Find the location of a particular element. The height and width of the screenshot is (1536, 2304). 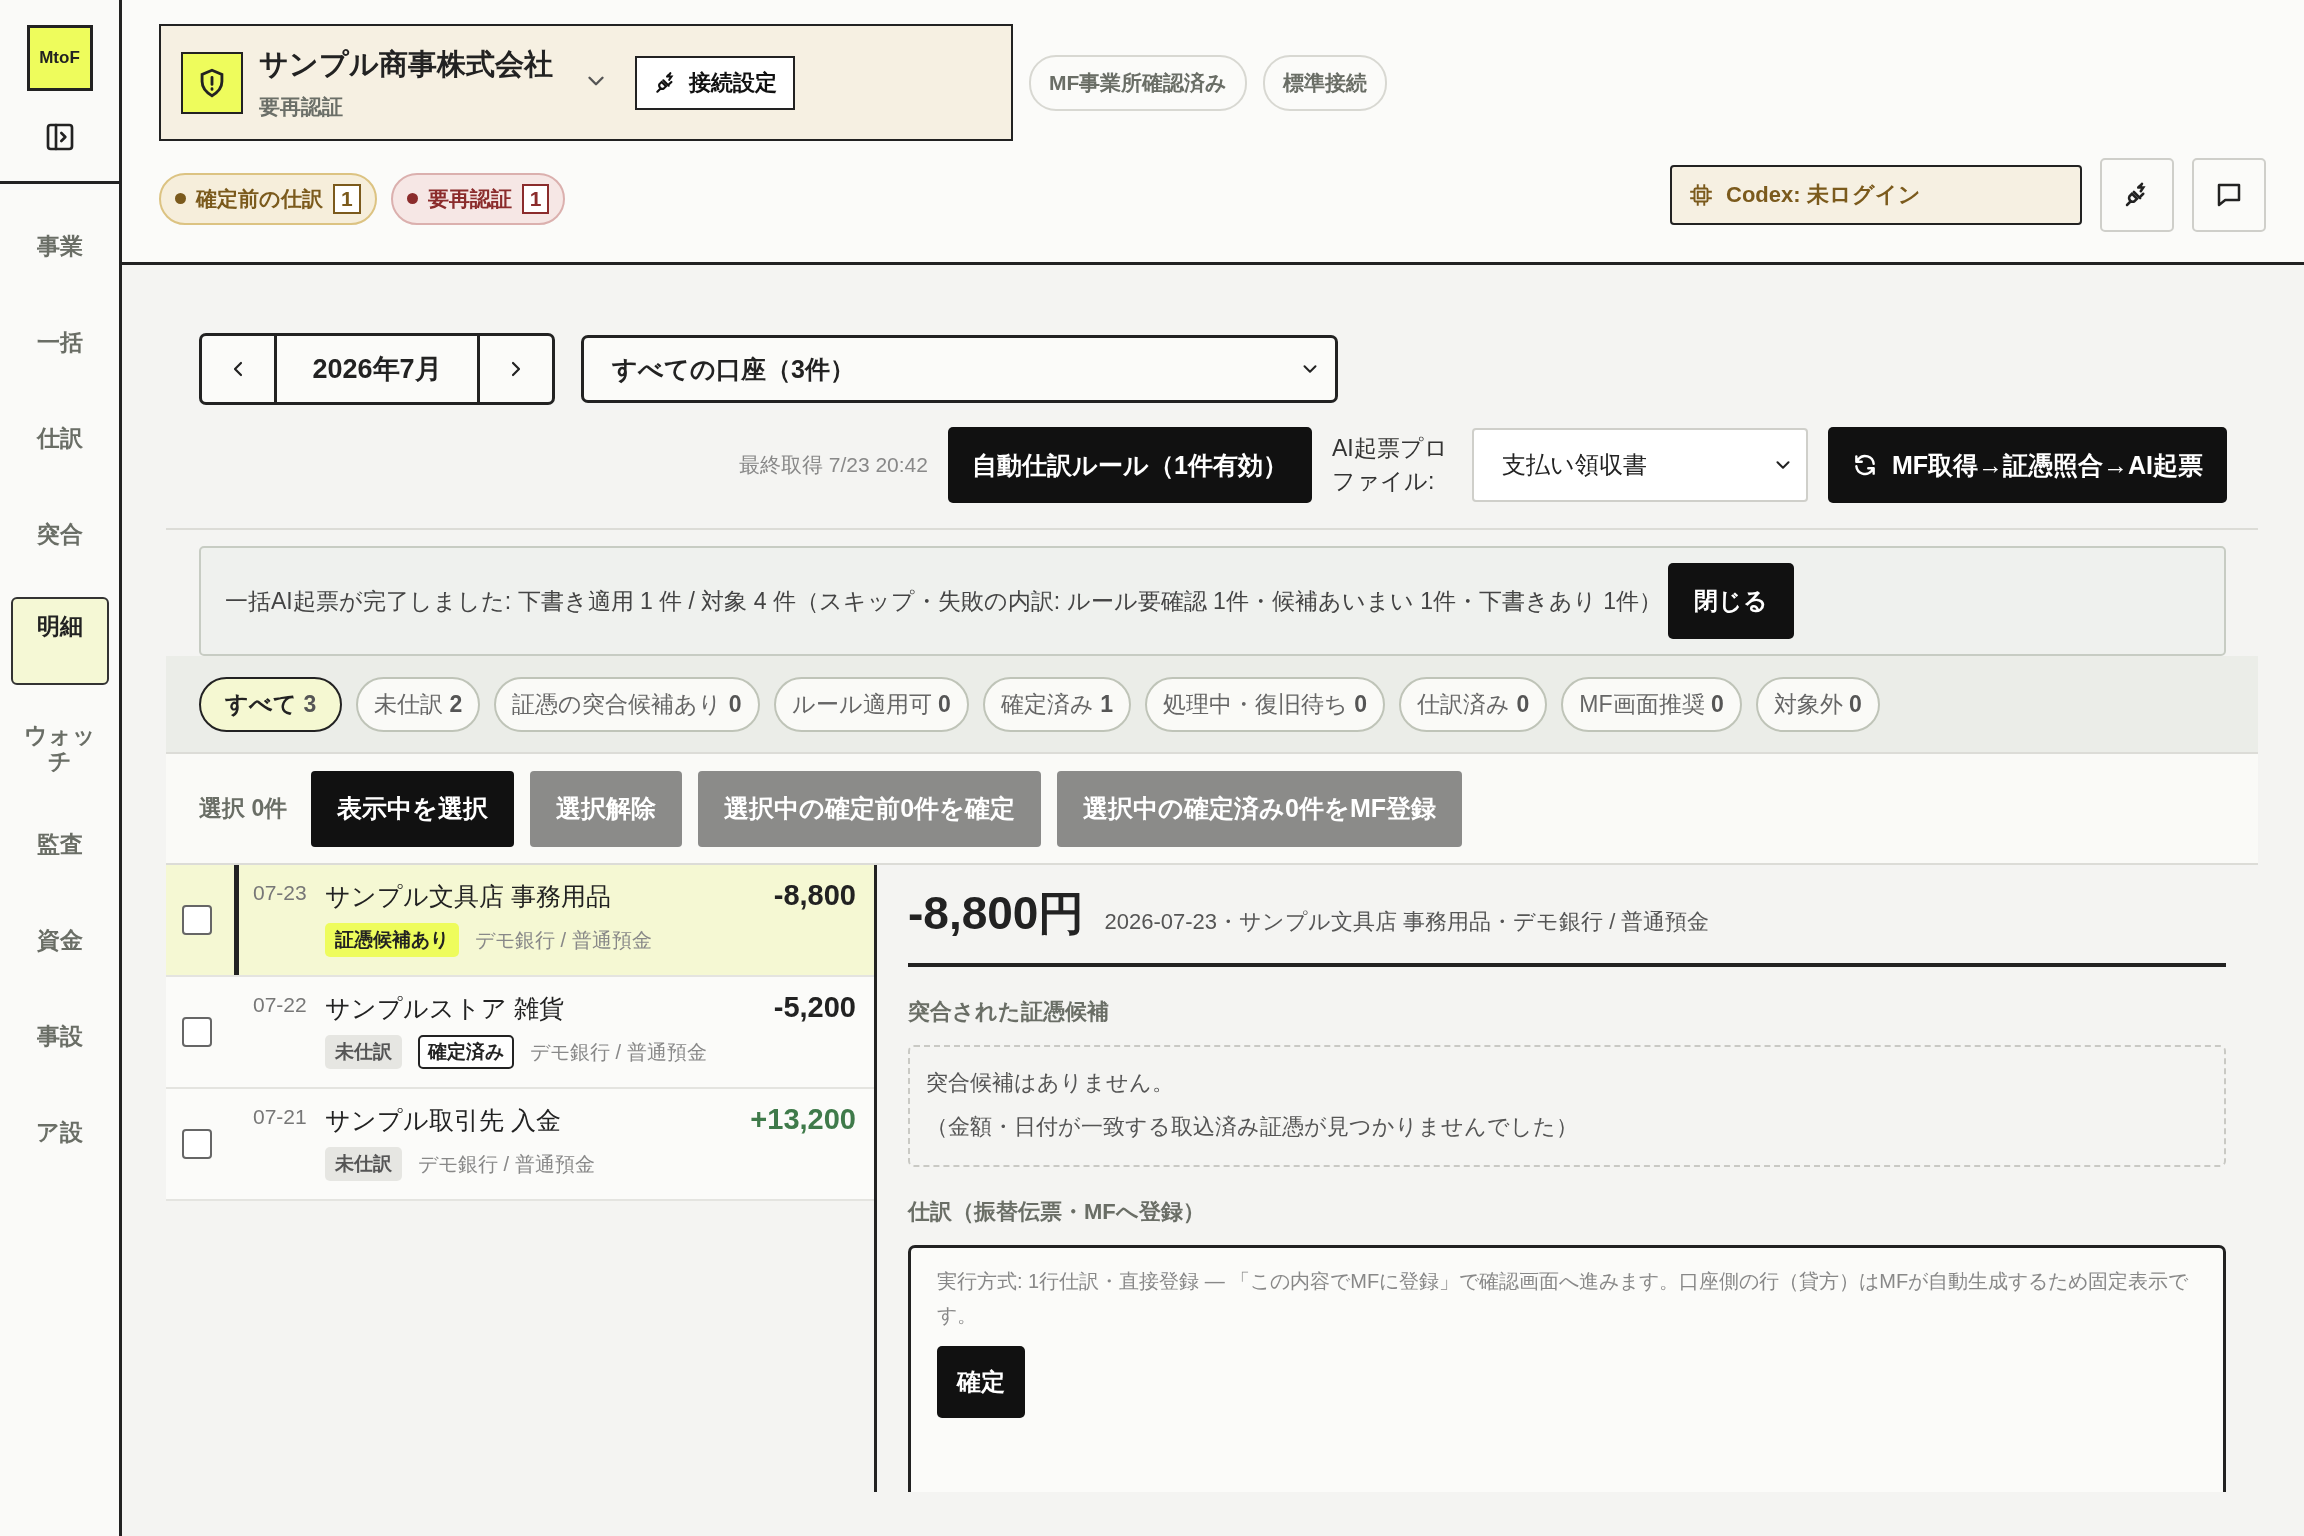

nav-item: 明細 is located at coordinates (59, 641).